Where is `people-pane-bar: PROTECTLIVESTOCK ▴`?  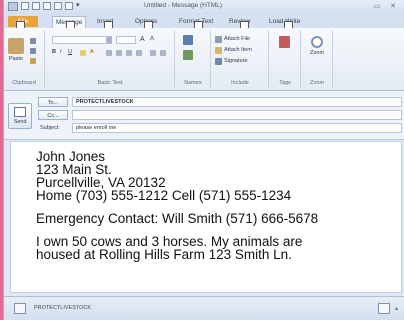 people-pane-bar: PROTECTLIVESTOCK ▴ is located at coordinates (204, 308).